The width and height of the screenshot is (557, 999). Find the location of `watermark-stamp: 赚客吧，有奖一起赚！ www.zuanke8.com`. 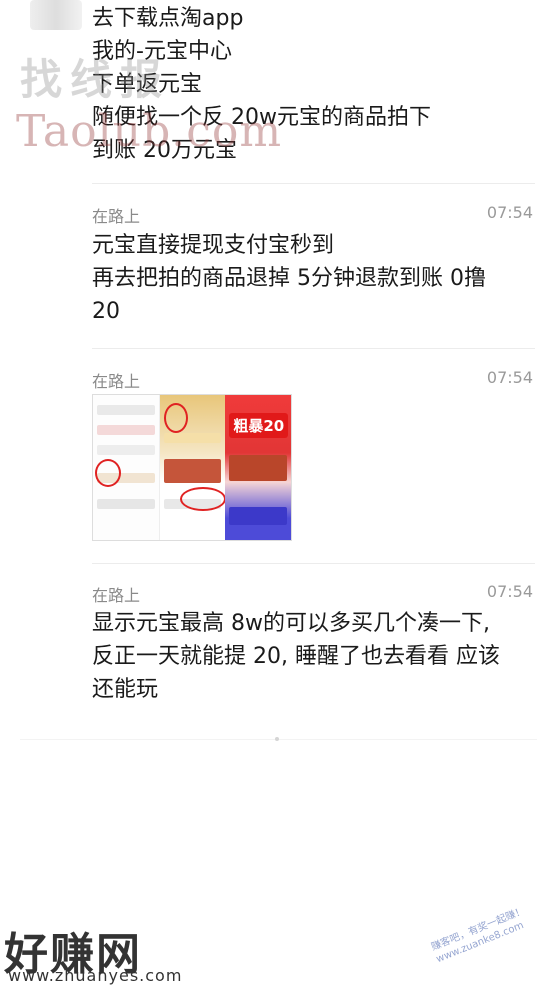

watermark-stamp: 赚客吧，有奖一起赚！ www.zuanke8.com is located at coordinates (478, 935).